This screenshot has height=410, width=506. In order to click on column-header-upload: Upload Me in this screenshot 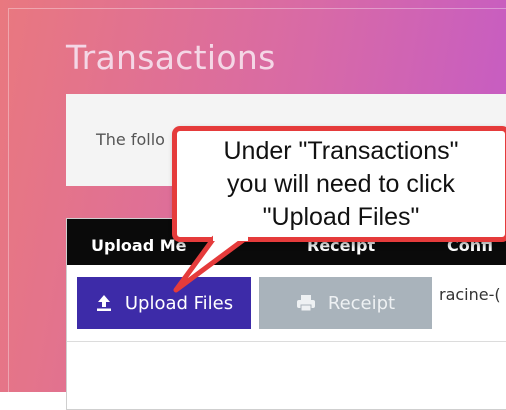, I will do `click(139, 245)`.